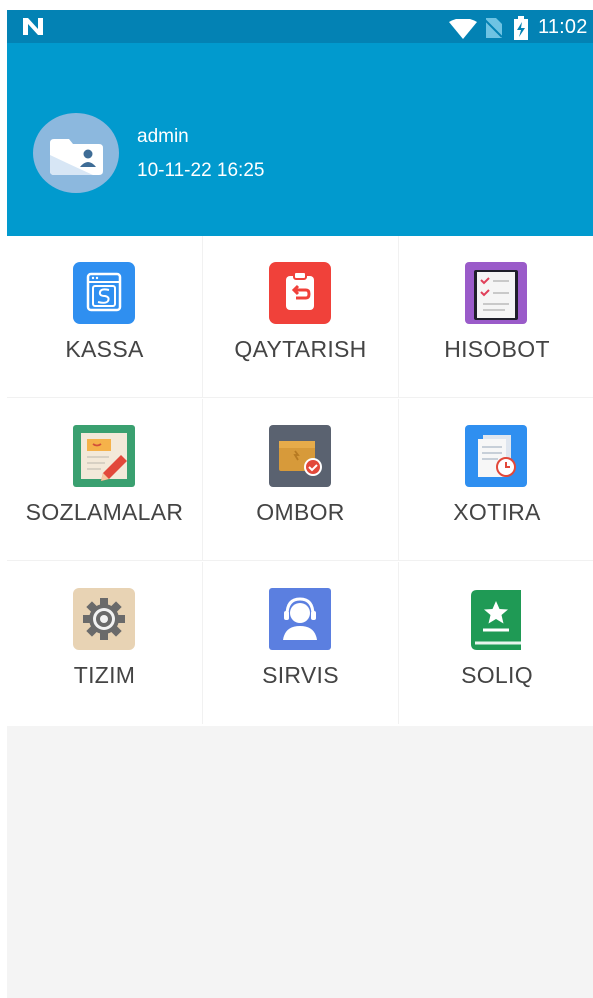 Image resolution: width=593 pixels, height=998 pixels. What do you see at coordinates (104, 619) in the screenshot?
I see `system-gear-icon` at bounding box center [104, 619].